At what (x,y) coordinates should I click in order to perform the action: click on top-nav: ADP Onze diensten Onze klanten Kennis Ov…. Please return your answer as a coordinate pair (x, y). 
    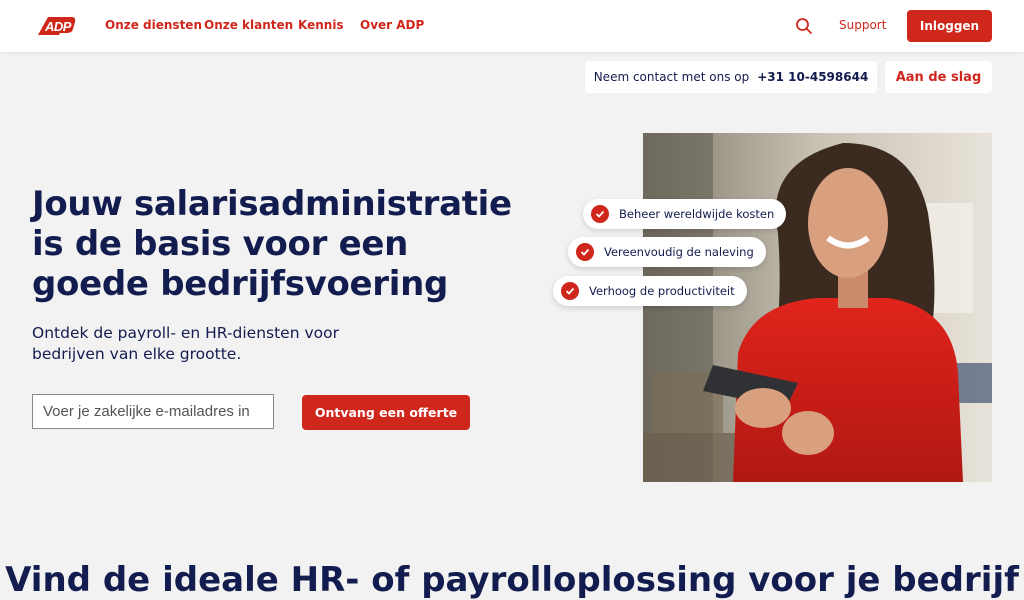
    Looking at the image, I should click on (512, 26).